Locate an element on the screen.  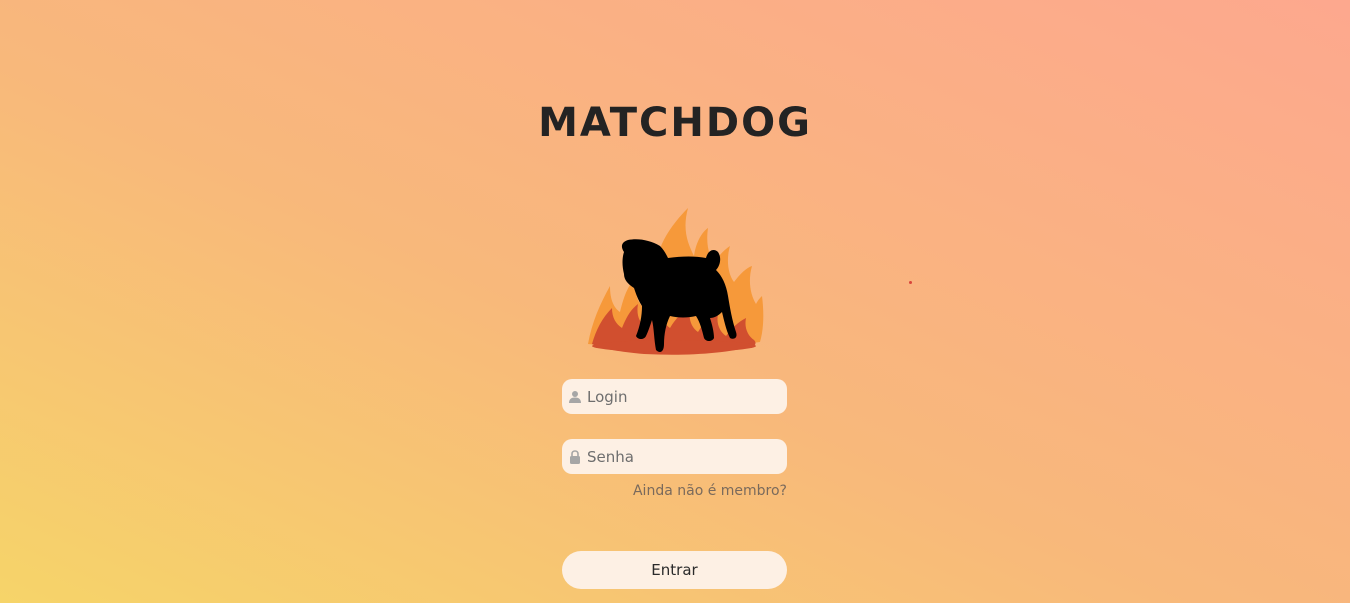
pug-on-fire-icon is located at coordinates (676, 281).